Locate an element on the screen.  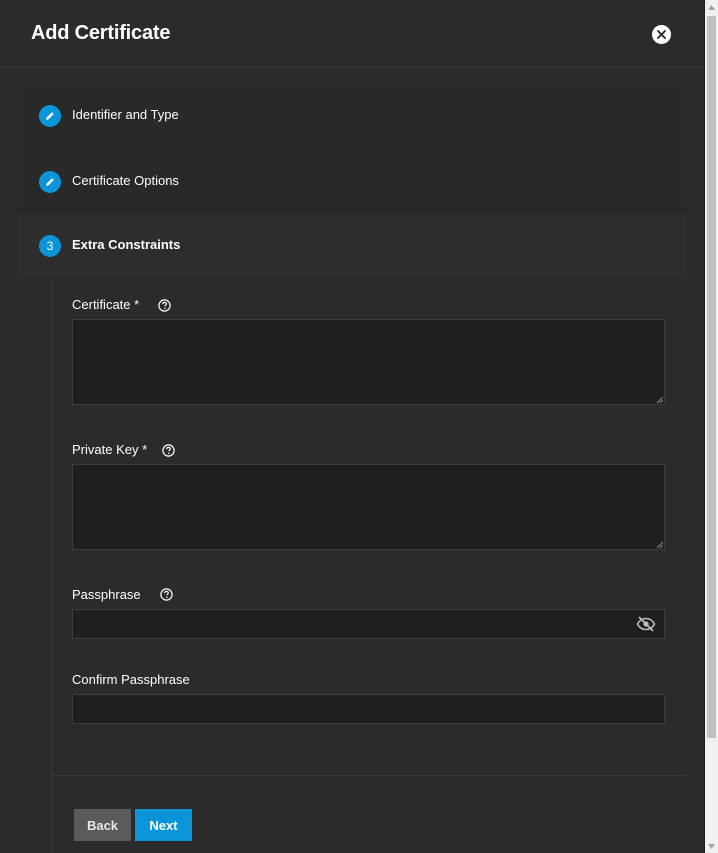
dialog-title: Add Certificate is located at coordinates (101, 33).